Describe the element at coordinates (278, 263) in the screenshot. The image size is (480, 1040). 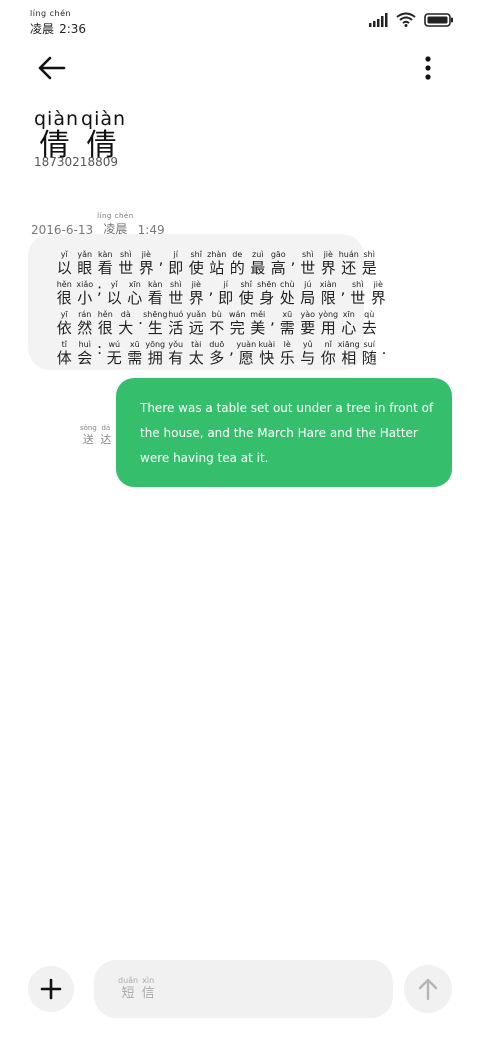
I see `ruby-char: gāo 高` at that location.